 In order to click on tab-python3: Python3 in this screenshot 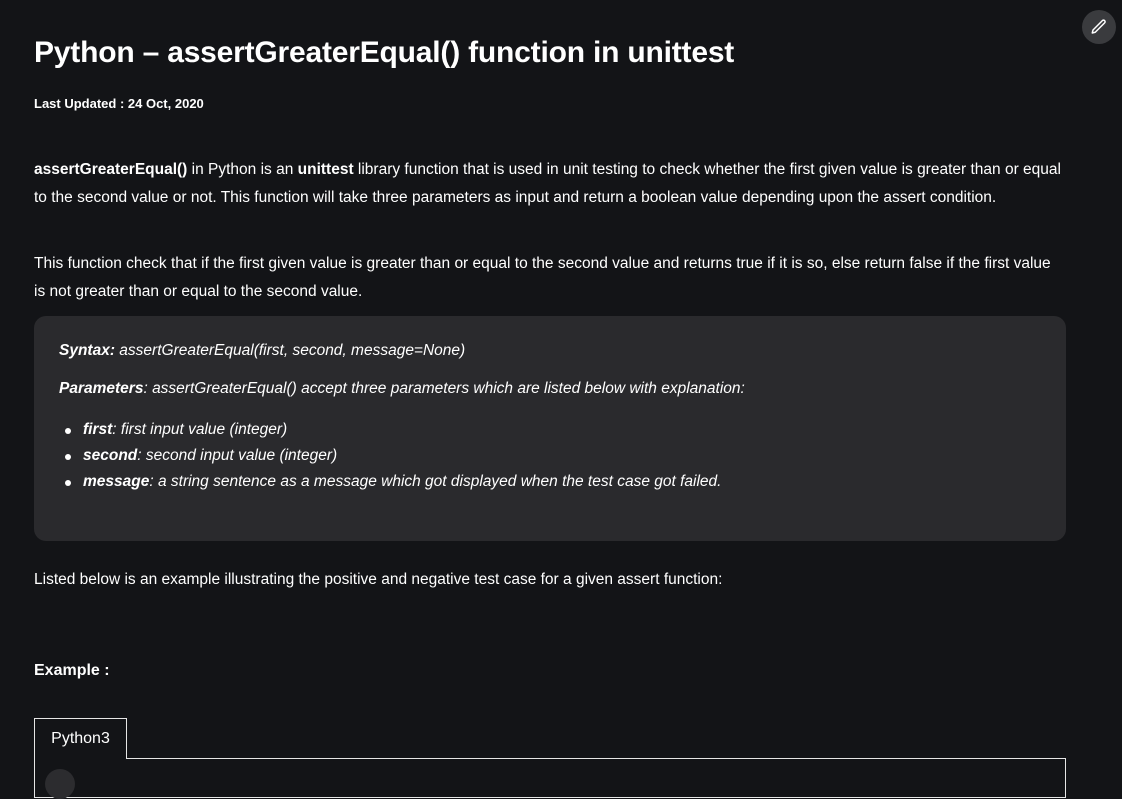, I will do `click(80, 738)`.